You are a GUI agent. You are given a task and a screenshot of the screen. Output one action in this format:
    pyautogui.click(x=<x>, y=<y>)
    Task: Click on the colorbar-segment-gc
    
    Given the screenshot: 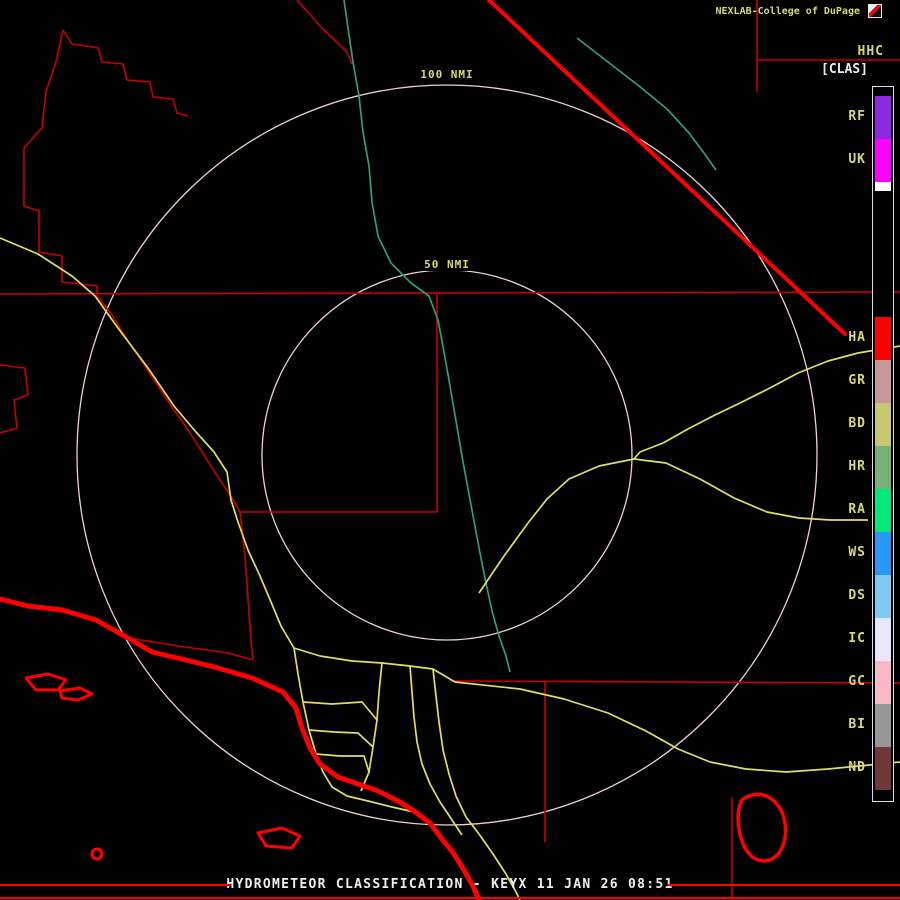 What is the action you would take?
    pyautogui.click(x=883, y=682)
    